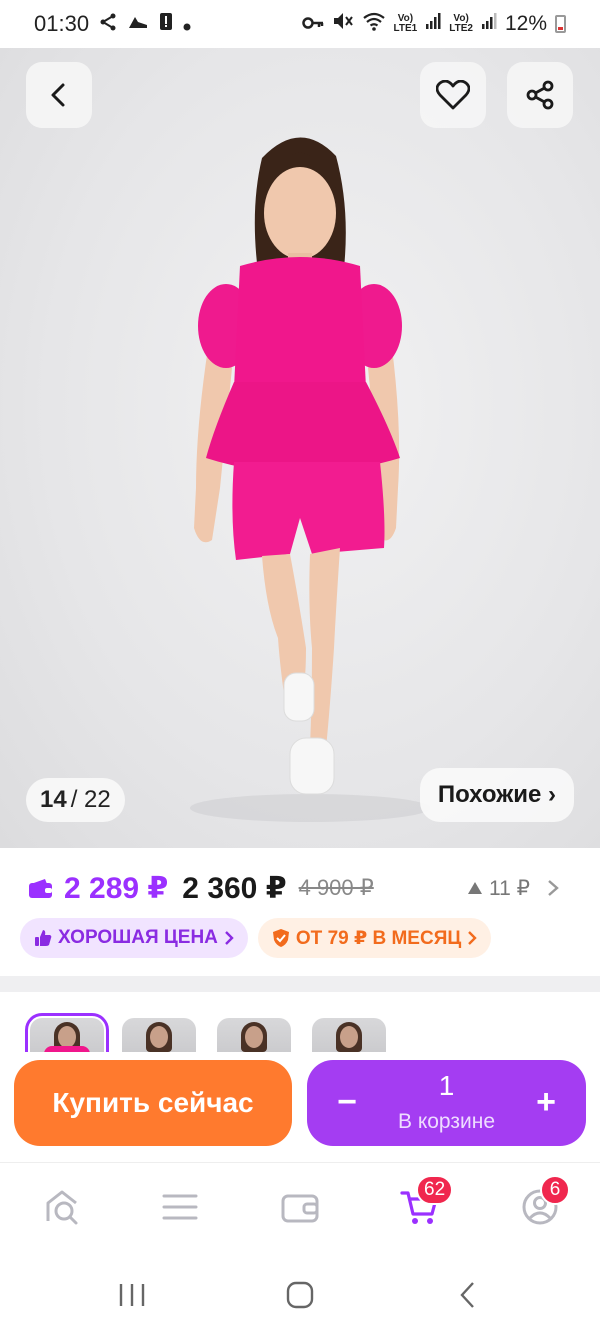 This screenshot has height=1332, width=600. I want to click on nav-wallet, so click(300, 1207).